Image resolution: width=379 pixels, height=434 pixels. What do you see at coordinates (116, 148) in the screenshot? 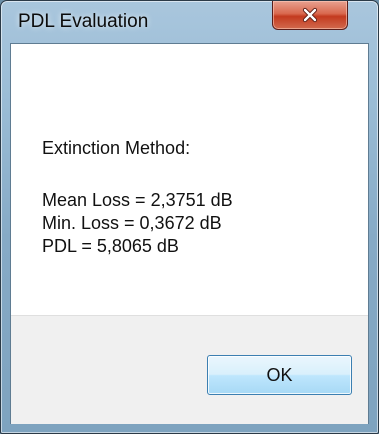
I see `method-heading: Extinction Method:` at bounding box center [116, 148].